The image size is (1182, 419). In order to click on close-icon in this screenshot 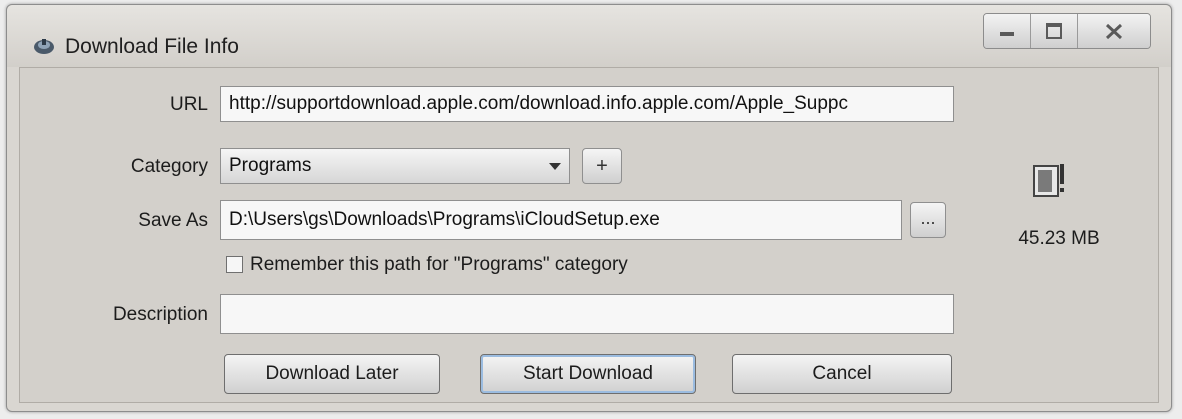, I will do `click(1114, 31)`.